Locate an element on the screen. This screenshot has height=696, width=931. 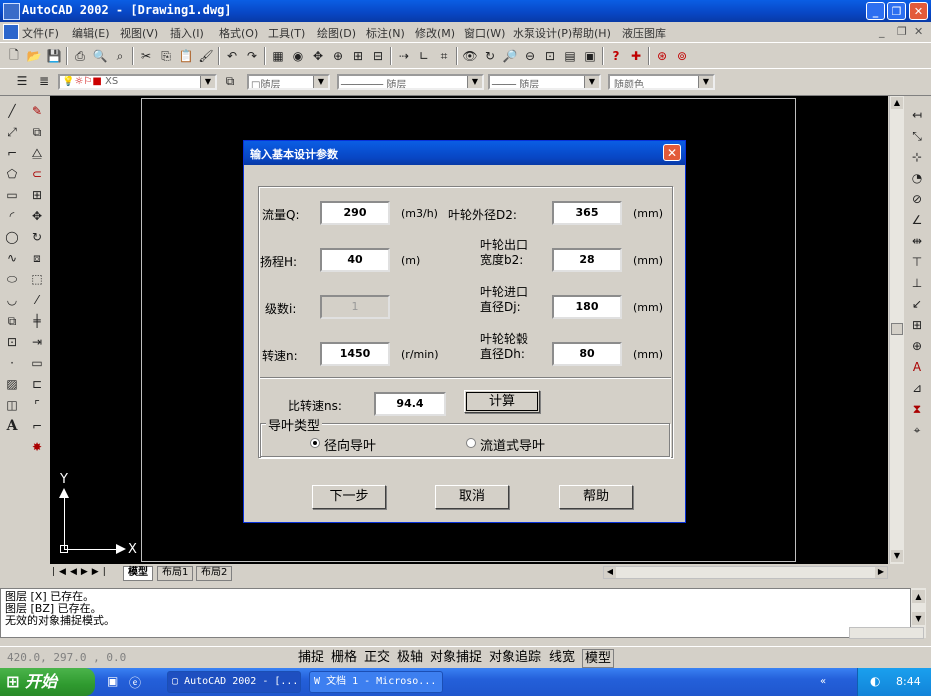
undo-icon: ↶ is located at coordinates (232, 56).